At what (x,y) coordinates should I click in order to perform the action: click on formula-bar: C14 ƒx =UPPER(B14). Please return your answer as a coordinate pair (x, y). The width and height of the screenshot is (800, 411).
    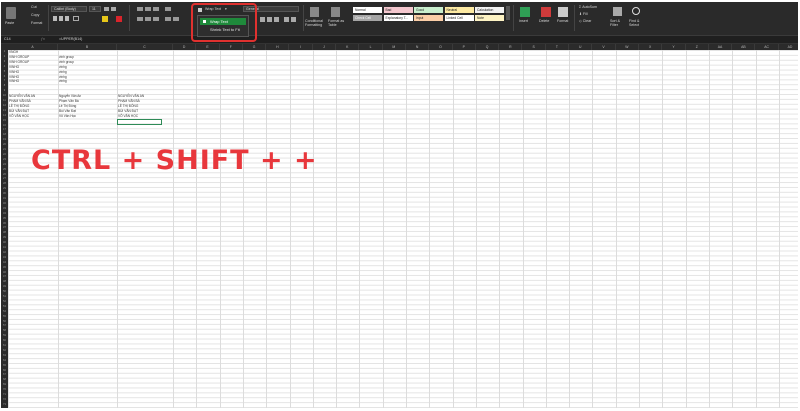
    Looking at the image, I should click on (399, 40).